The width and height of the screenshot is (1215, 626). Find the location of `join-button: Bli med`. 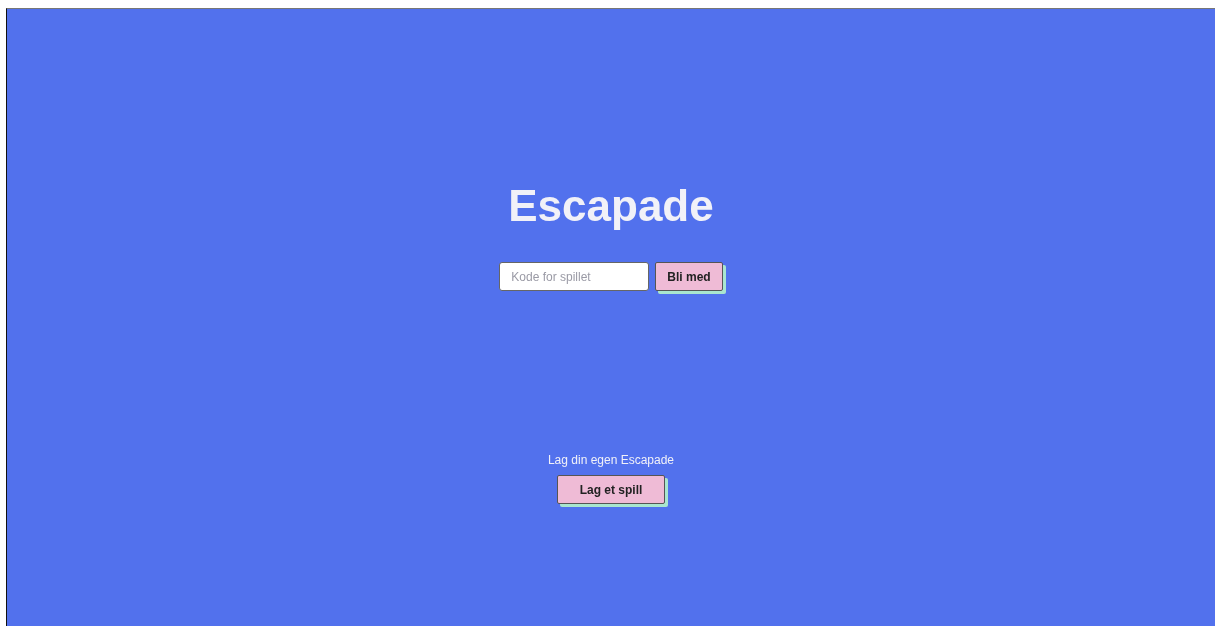

join-button: Bli med is located at coordinates (689, 276).